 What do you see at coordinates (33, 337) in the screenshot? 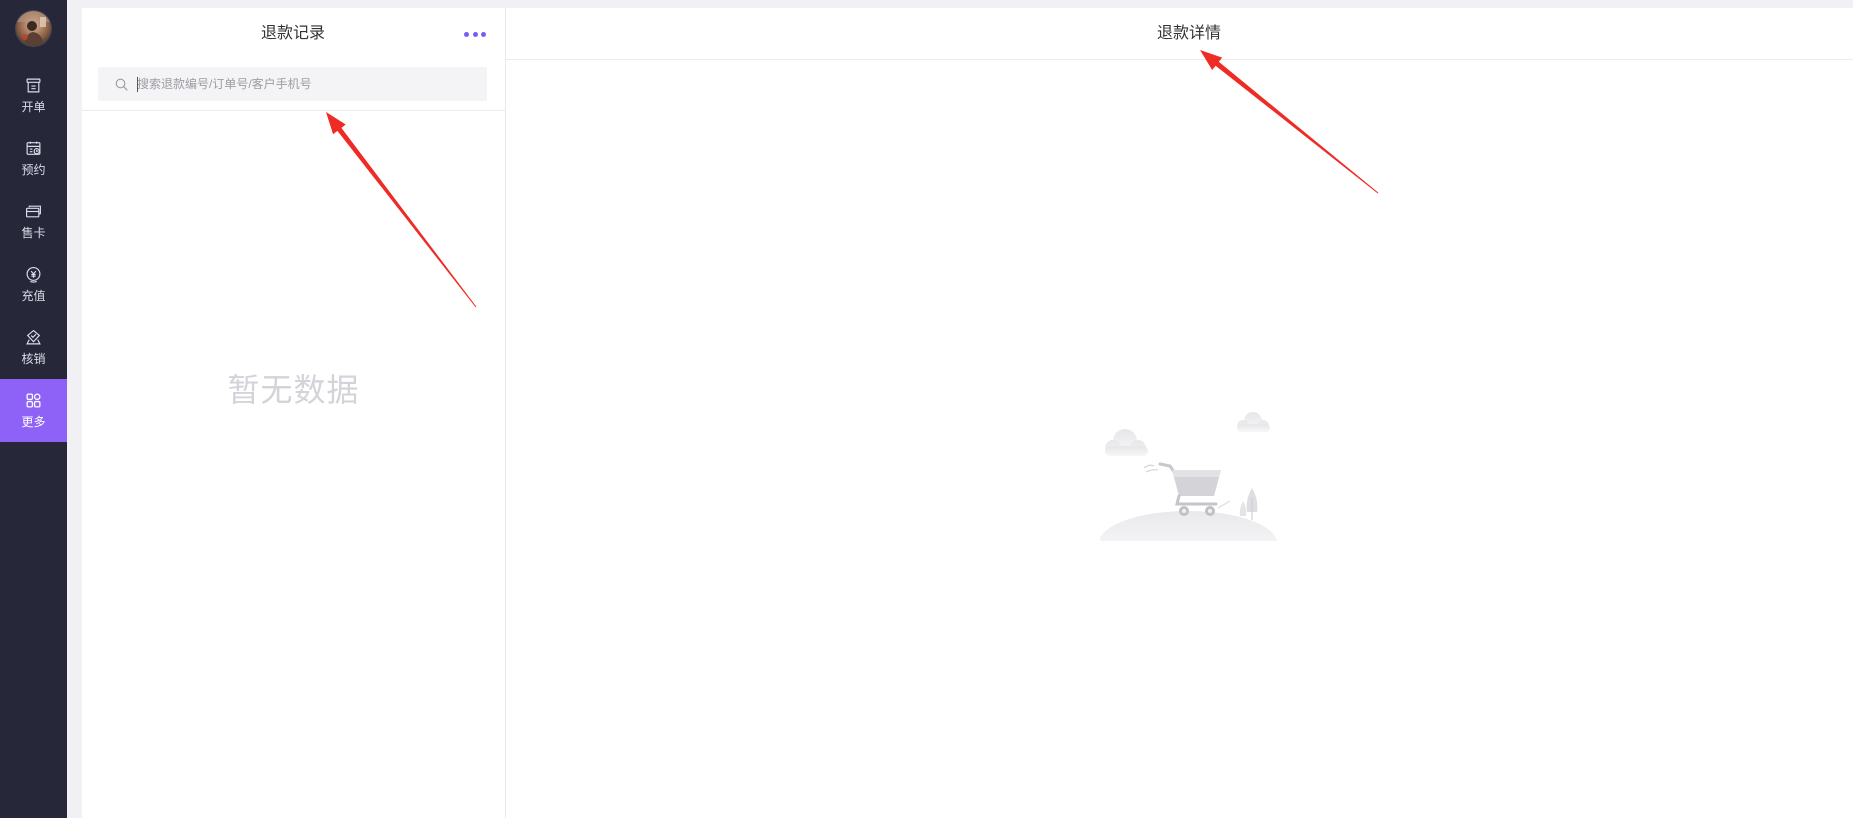
I see `ticket-check-icon` at bounding box center [33, 337].